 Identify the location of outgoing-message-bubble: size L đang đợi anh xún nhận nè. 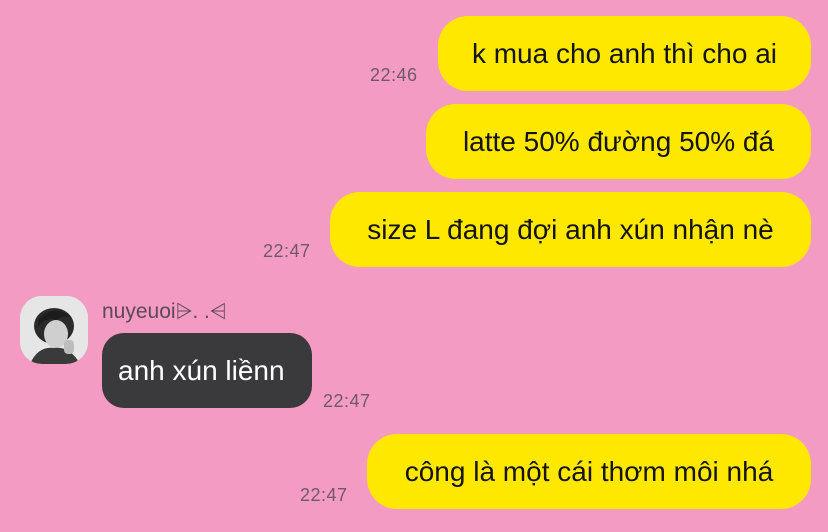
(570, 229).